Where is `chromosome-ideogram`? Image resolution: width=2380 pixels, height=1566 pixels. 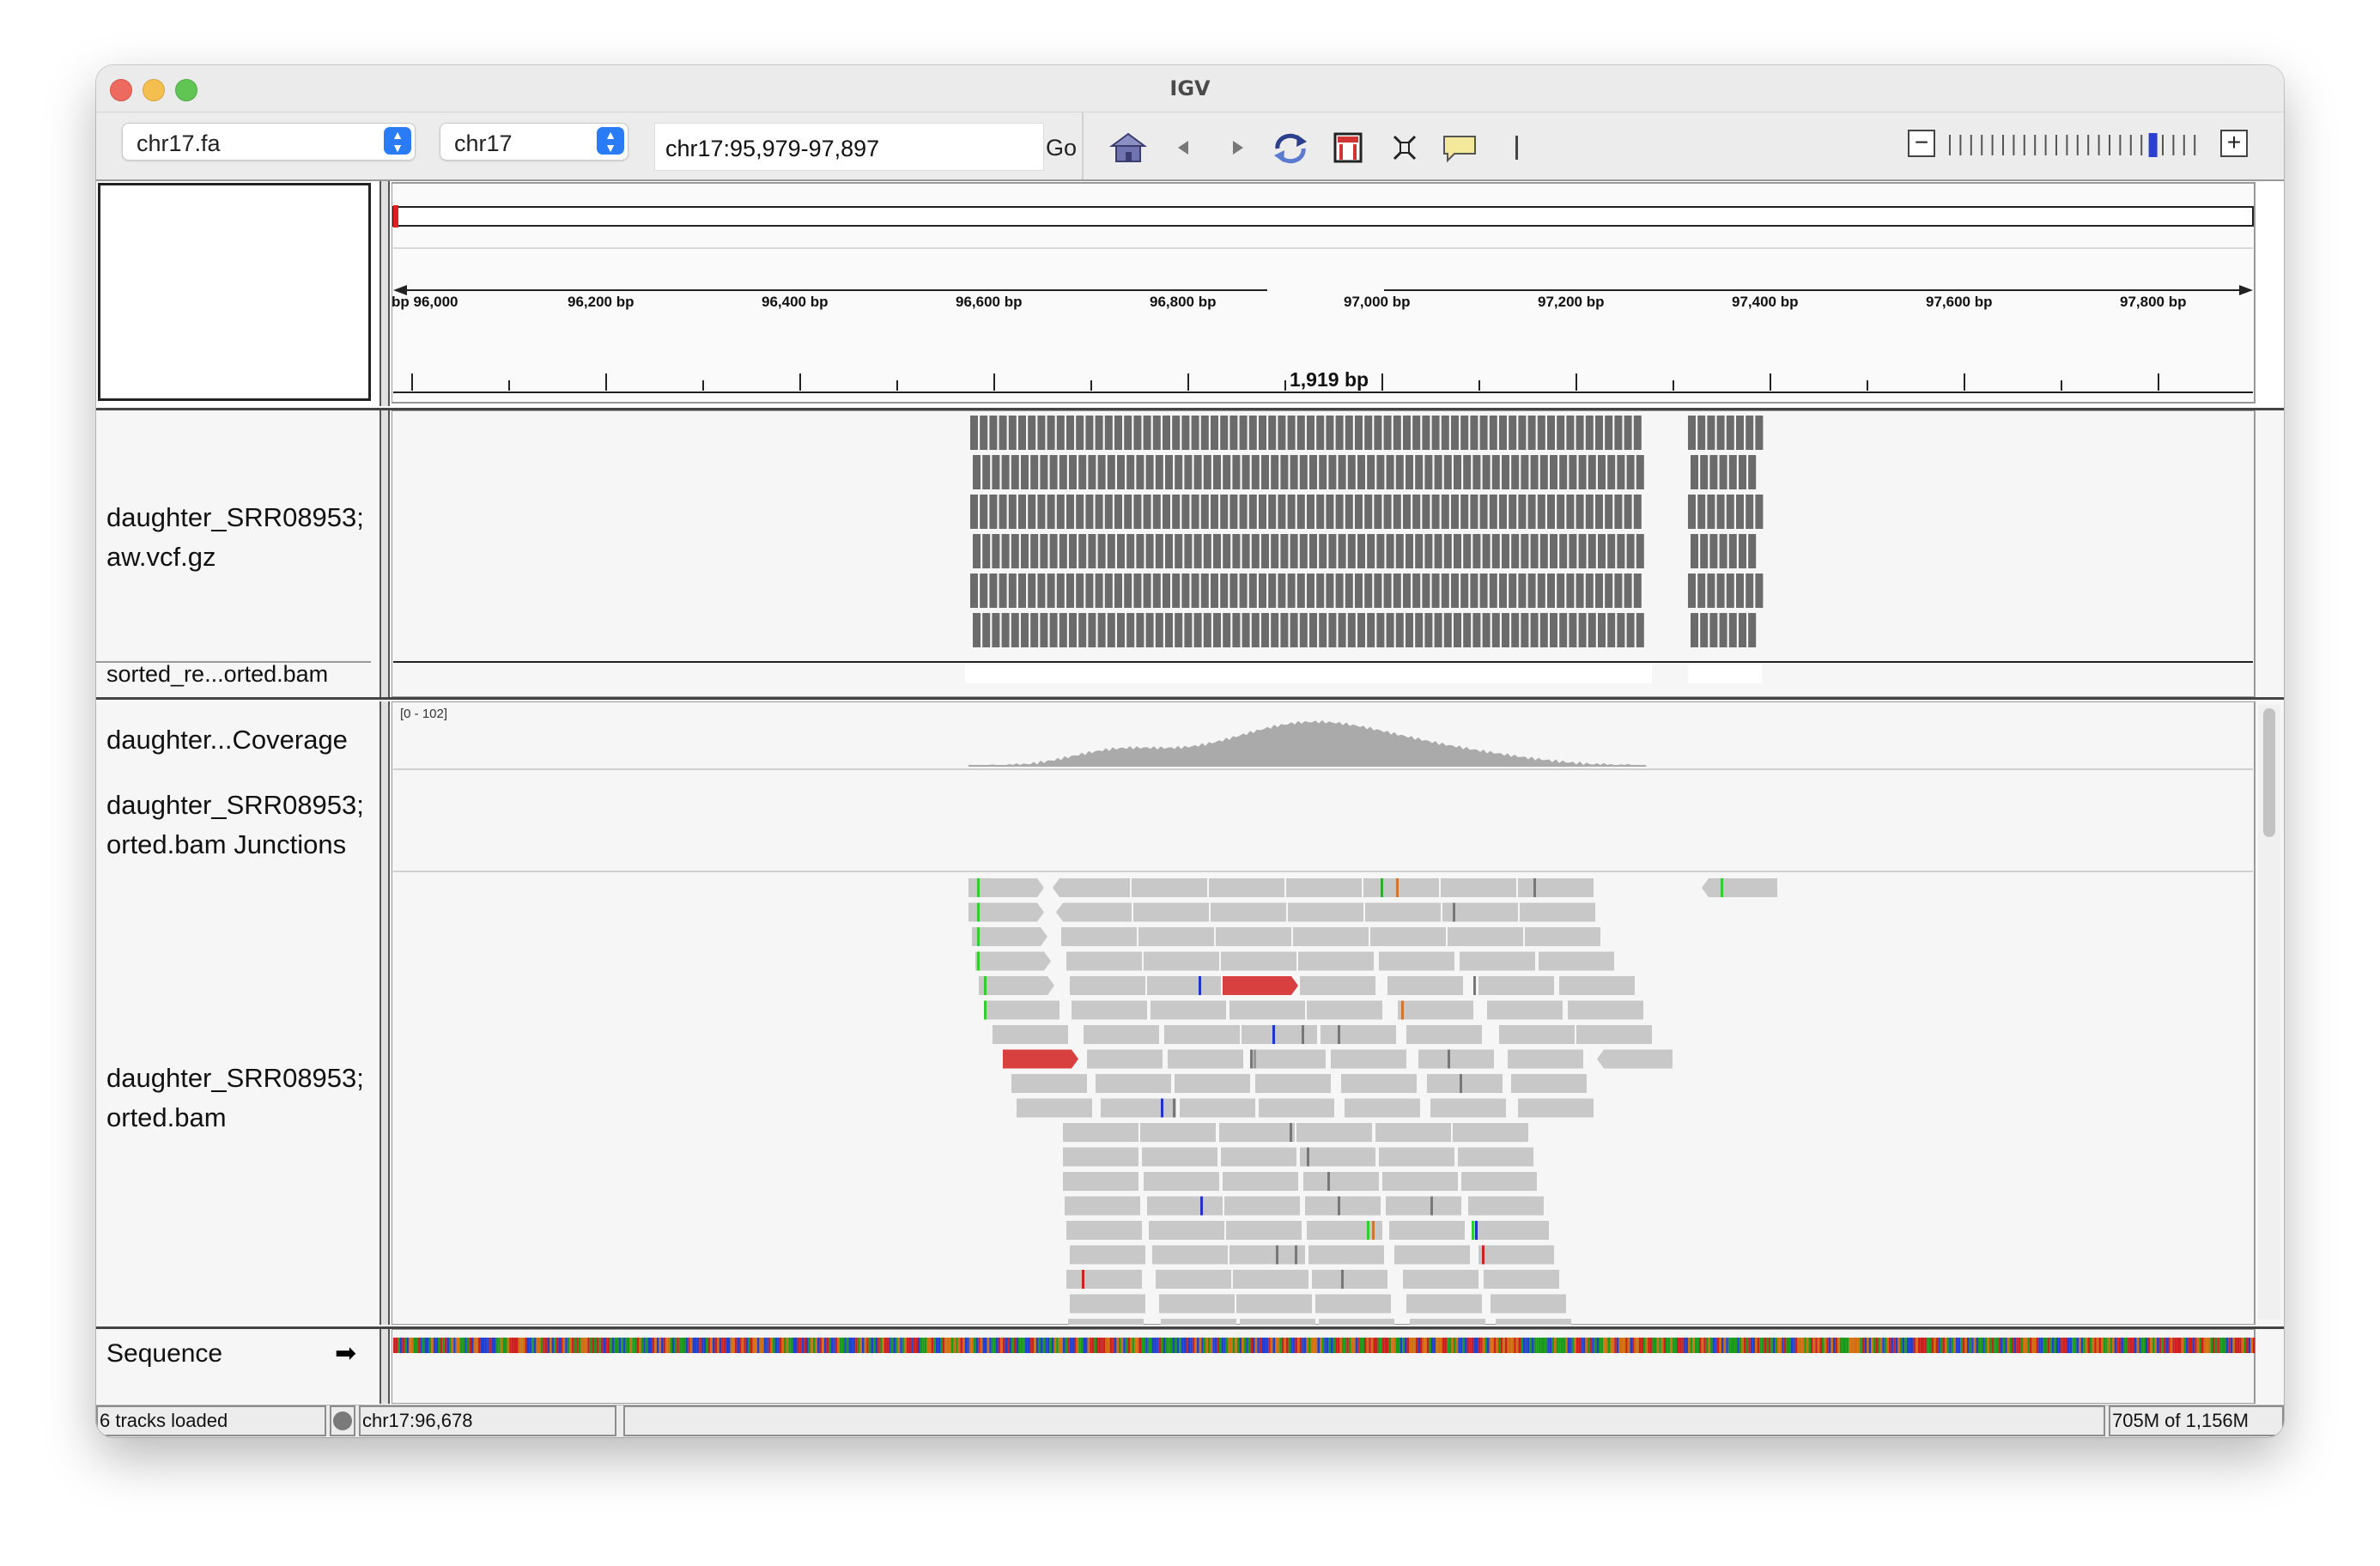
chromosome-ideogram is located at coordinates (1323, 216).